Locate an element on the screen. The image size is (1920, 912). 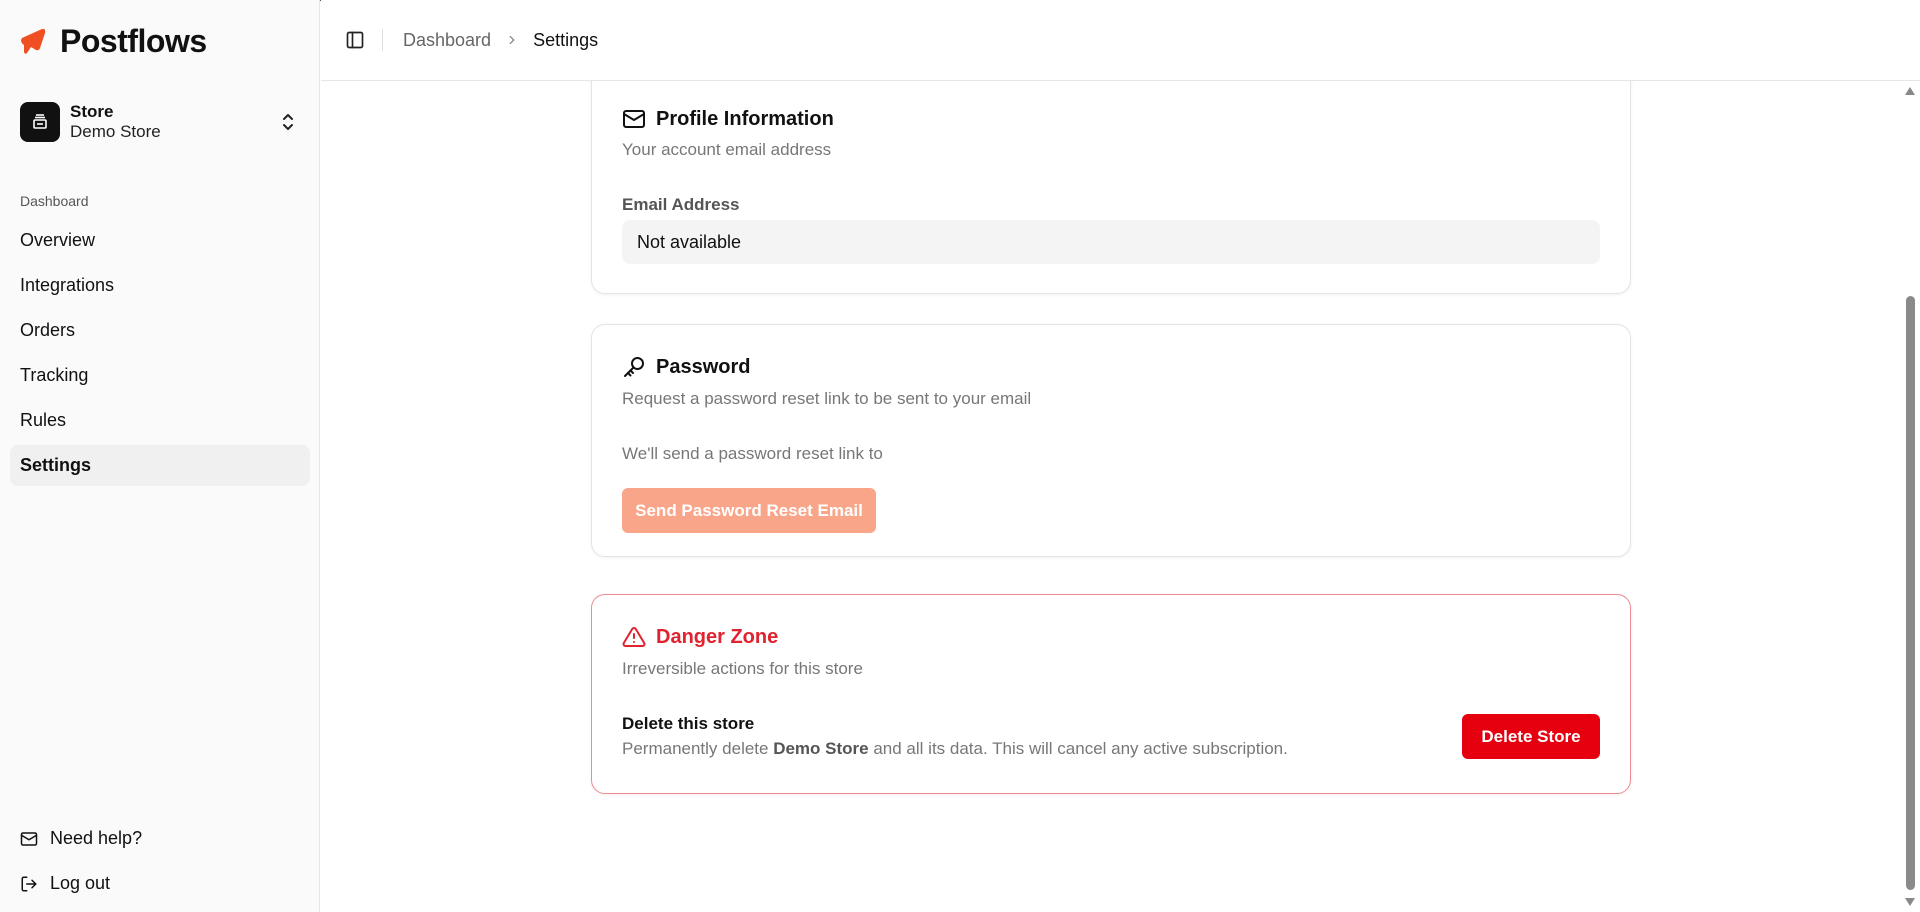
header-divider is located at coordinates (382, 40).